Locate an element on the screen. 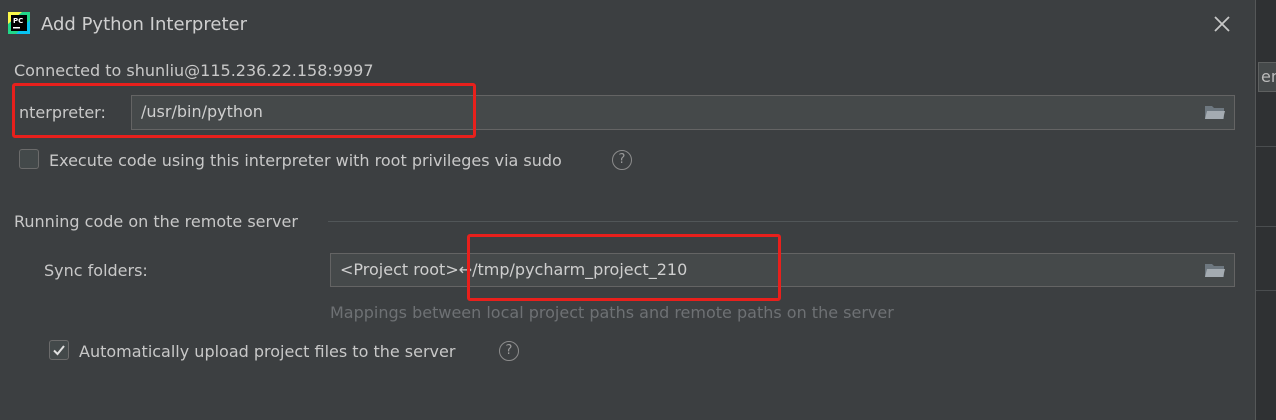 The width and height of the screenshot is (1276, 420). interpreter-label: nterpreter: is located at coordinates (62, 112).